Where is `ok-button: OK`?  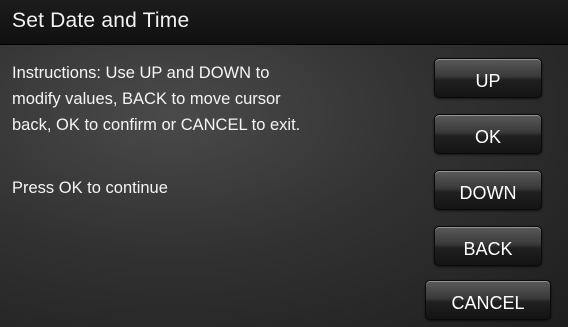
ok-button: OK is located at coordinates (488, 134).